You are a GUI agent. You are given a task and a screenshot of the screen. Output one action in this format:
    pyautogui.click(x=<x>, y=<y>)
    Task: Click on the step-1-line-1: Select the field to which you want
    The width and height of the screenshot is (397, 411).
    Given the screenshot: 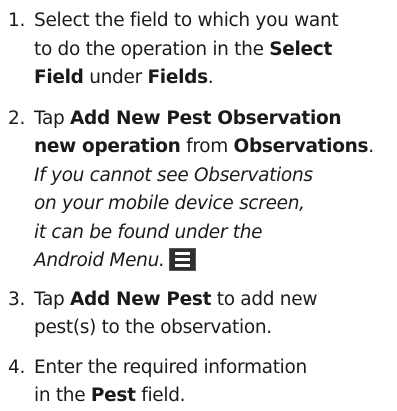 What is the action you would take?
    pyautogui.click(x=215, y=21)
    